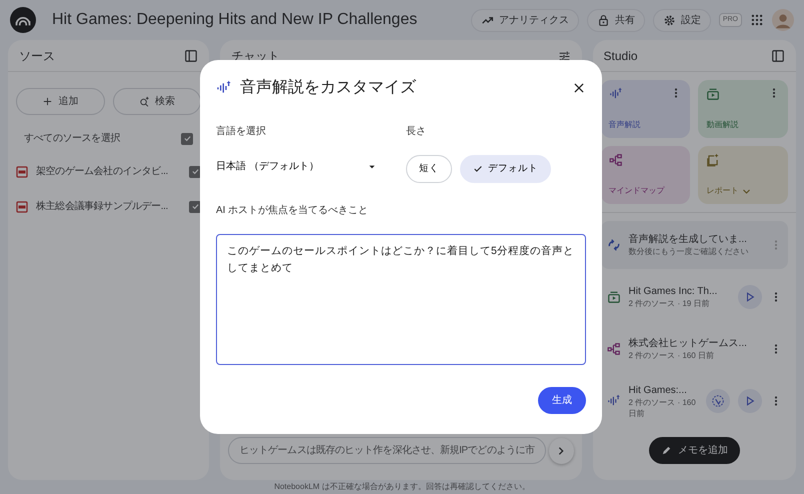 The width and height of the screenshot is (804, 494). I want to click on length-option: 短く, so click(429, 169).